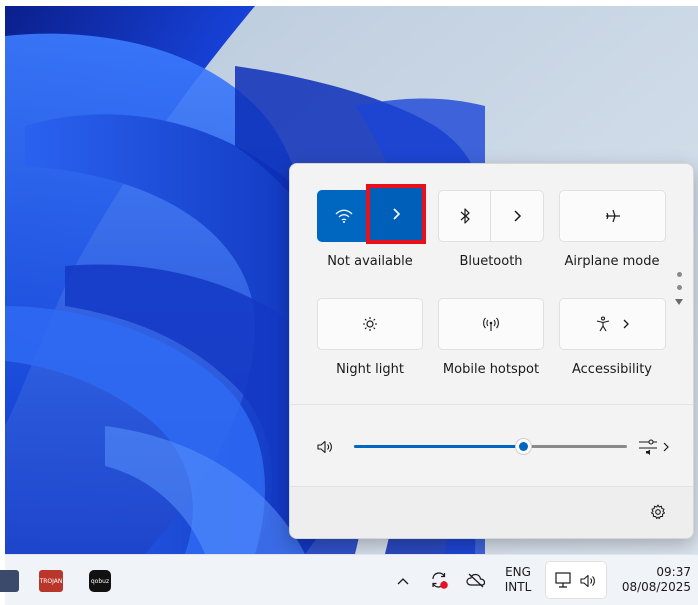 The height and width of the screenshot is (605, 698). I want to click on settings-button, so click(658, 512).